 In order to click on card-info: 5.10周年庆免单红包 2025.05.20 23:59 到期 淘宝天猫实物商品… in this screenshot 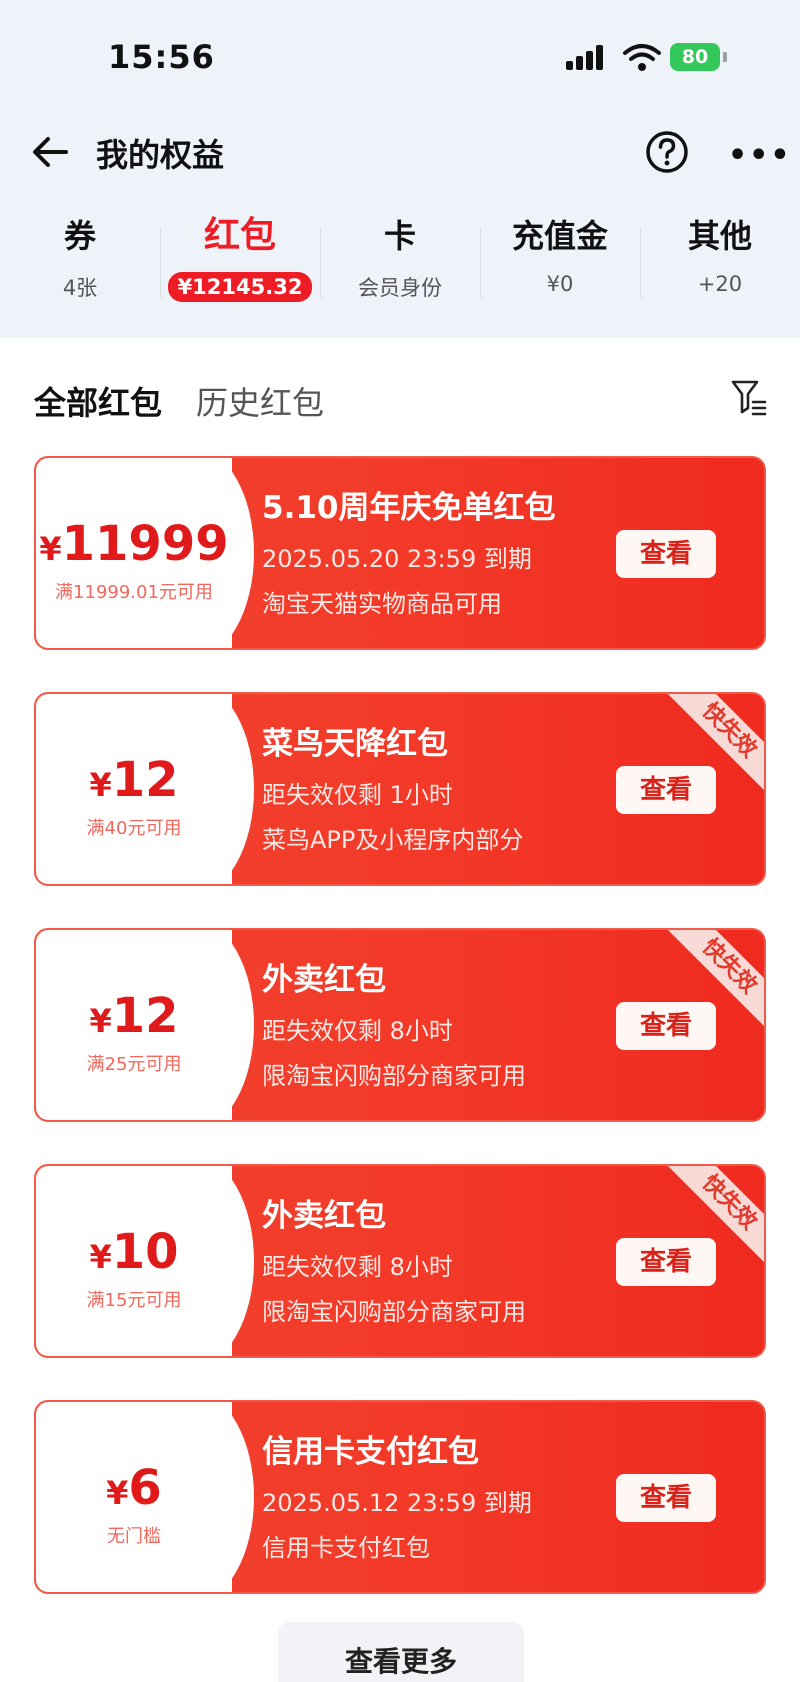, I will do `click(427, 555)`.